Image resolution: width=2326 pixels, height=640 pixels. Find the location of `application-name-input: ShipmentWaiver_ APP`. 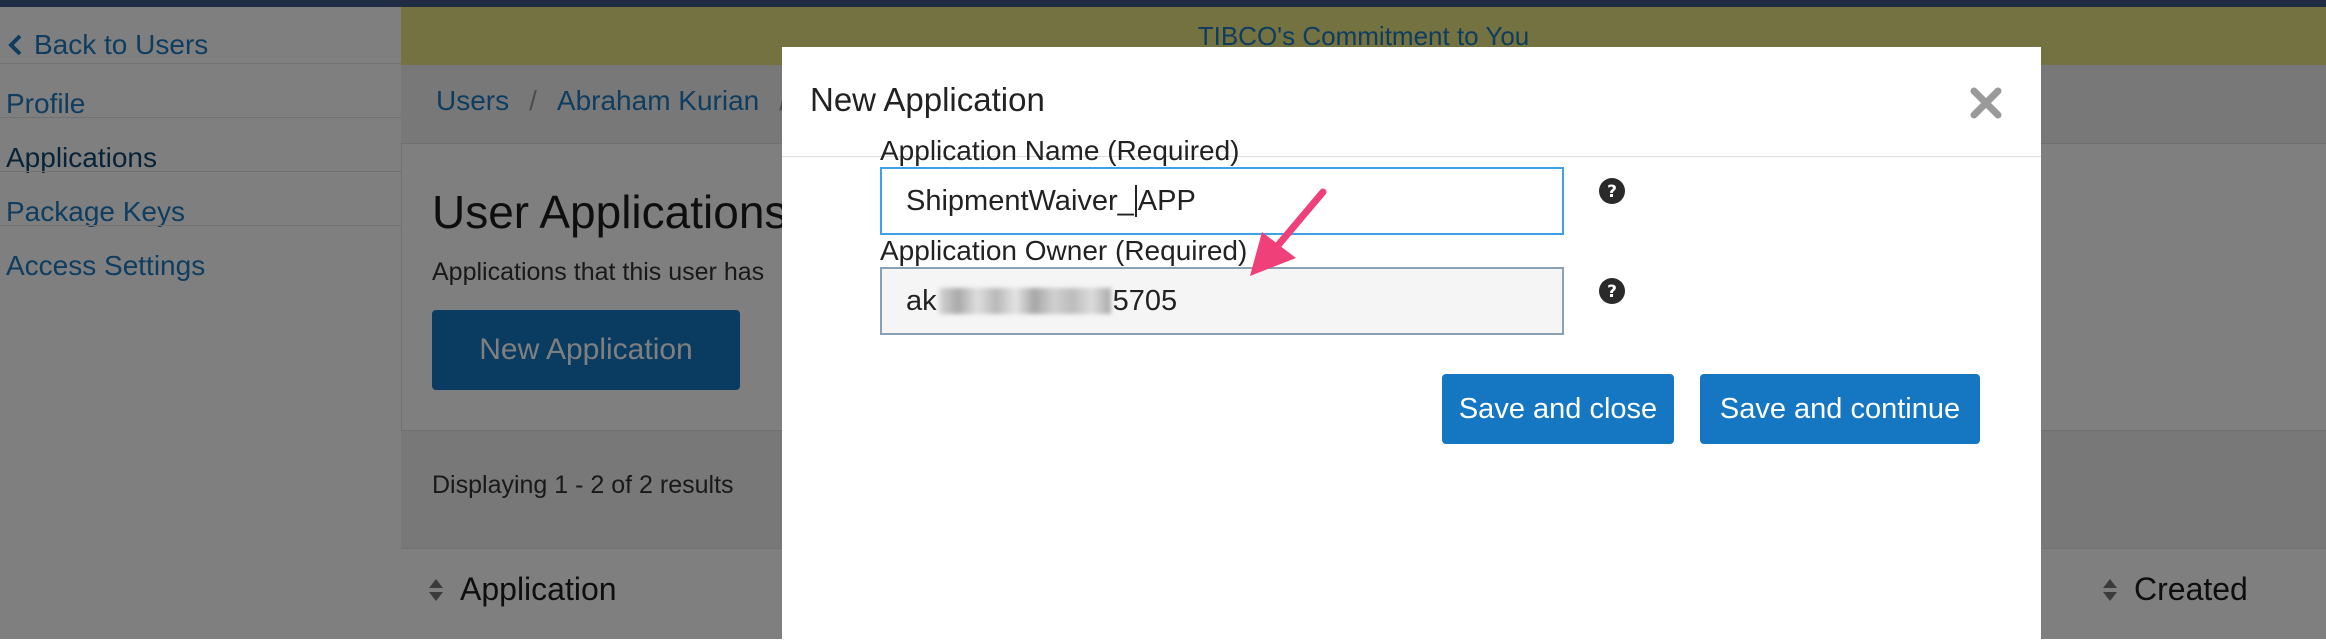

application-name-input: ShipmentWaiver_ APP is located at coordinates (1222, 201).